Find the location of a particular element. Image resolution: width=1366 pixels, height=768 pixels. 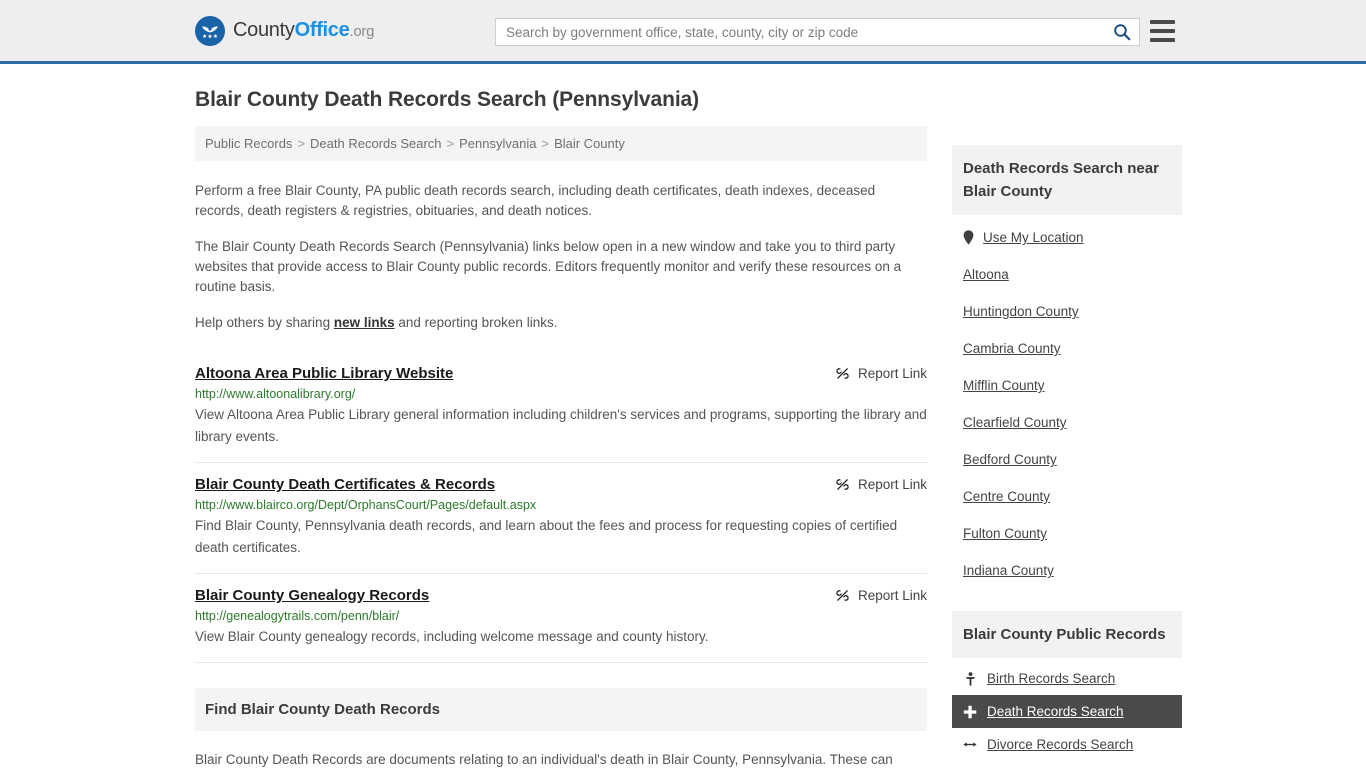

breadcrumb-item-public-records: Public Records is located at coordinates (248, 143).